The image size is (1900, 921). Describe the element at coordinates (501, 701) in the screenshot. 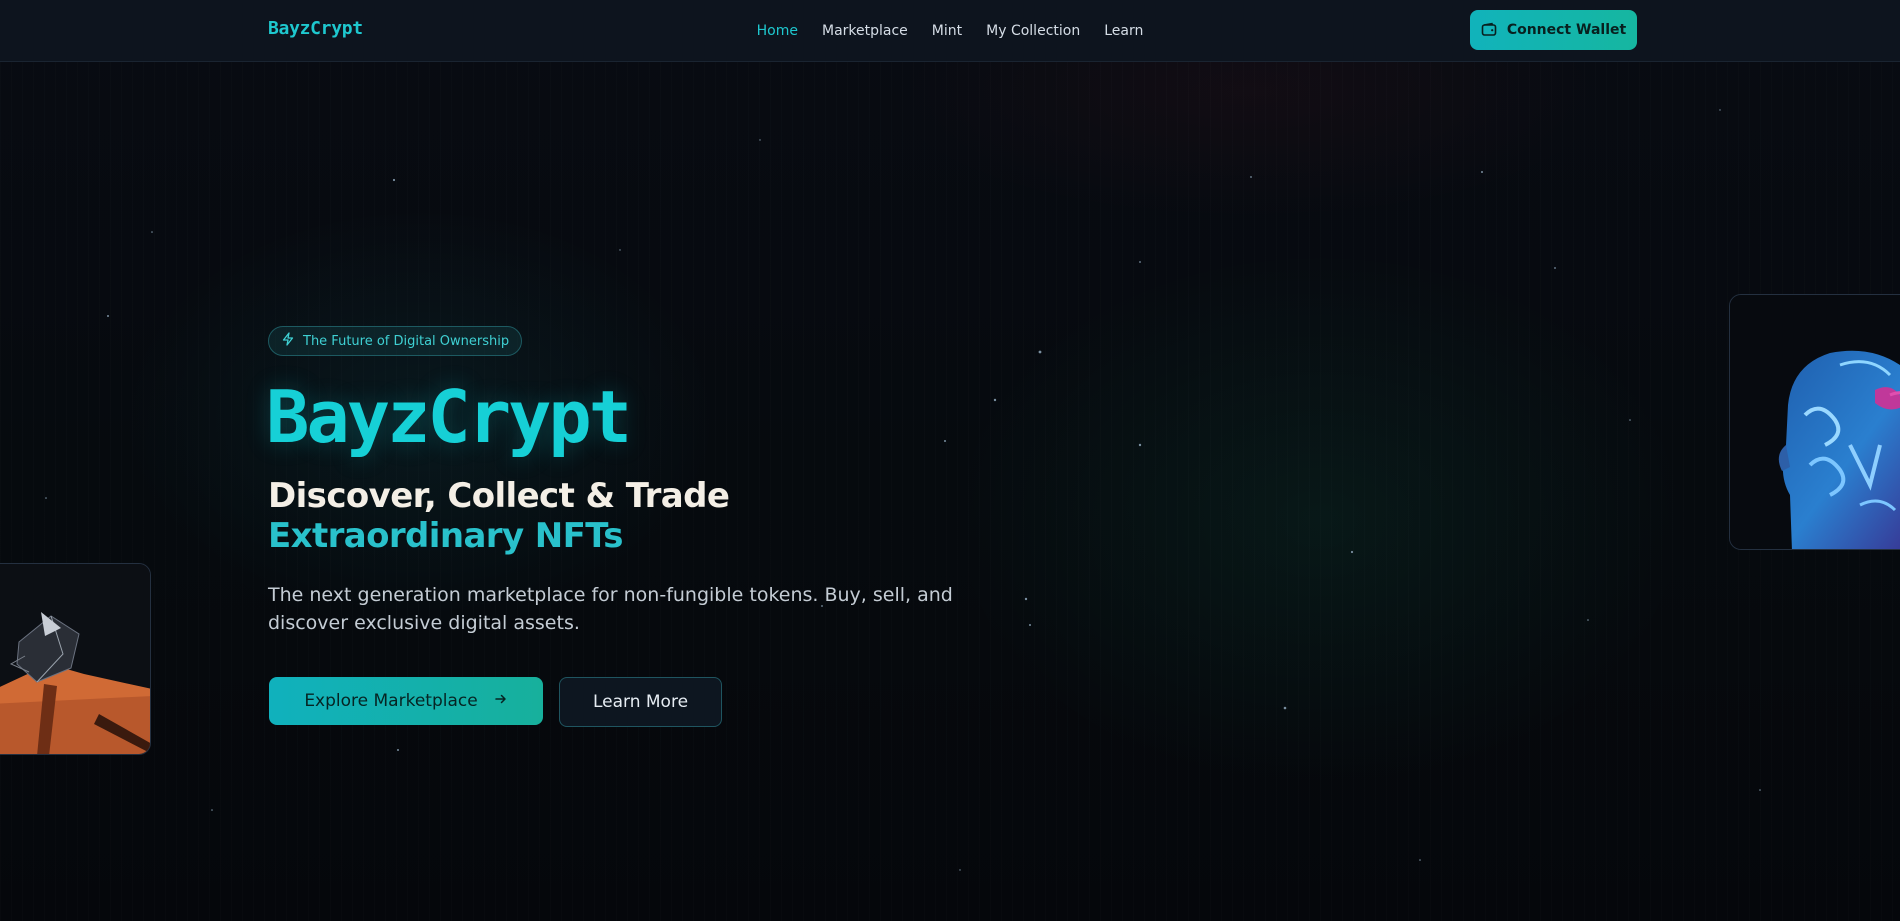

I see `arrow-right-icon` at that location.